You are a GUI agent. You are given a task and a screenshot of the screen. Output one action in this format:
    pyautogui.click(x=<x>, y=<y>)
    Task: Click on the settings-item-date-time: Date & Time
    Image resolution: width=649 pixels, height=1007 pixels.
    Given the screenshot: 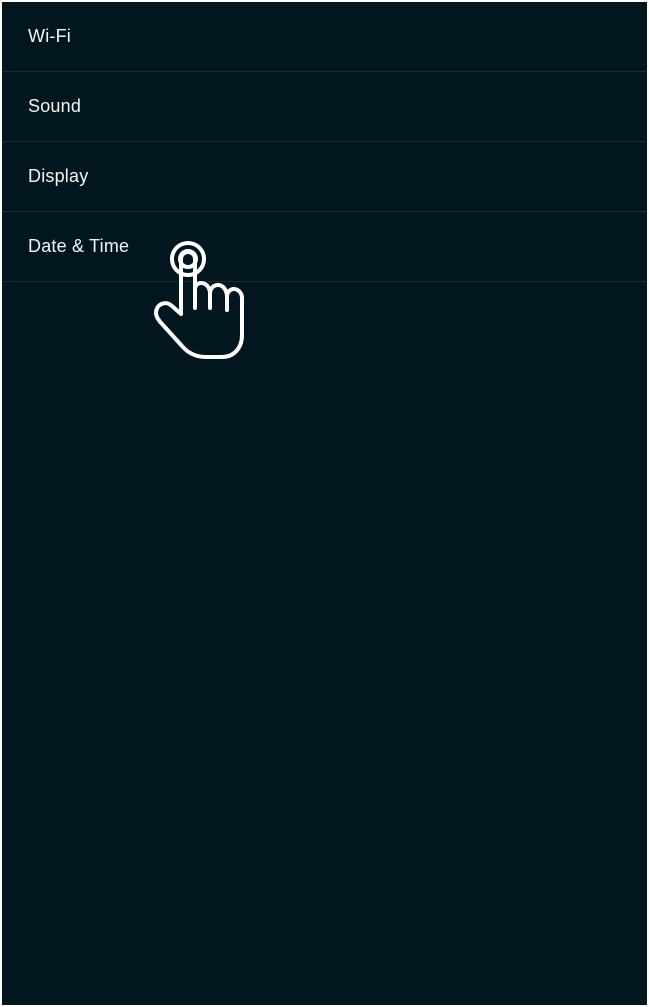 What is the action you would take?
    pyautogui.click(x=324, y=247)
    